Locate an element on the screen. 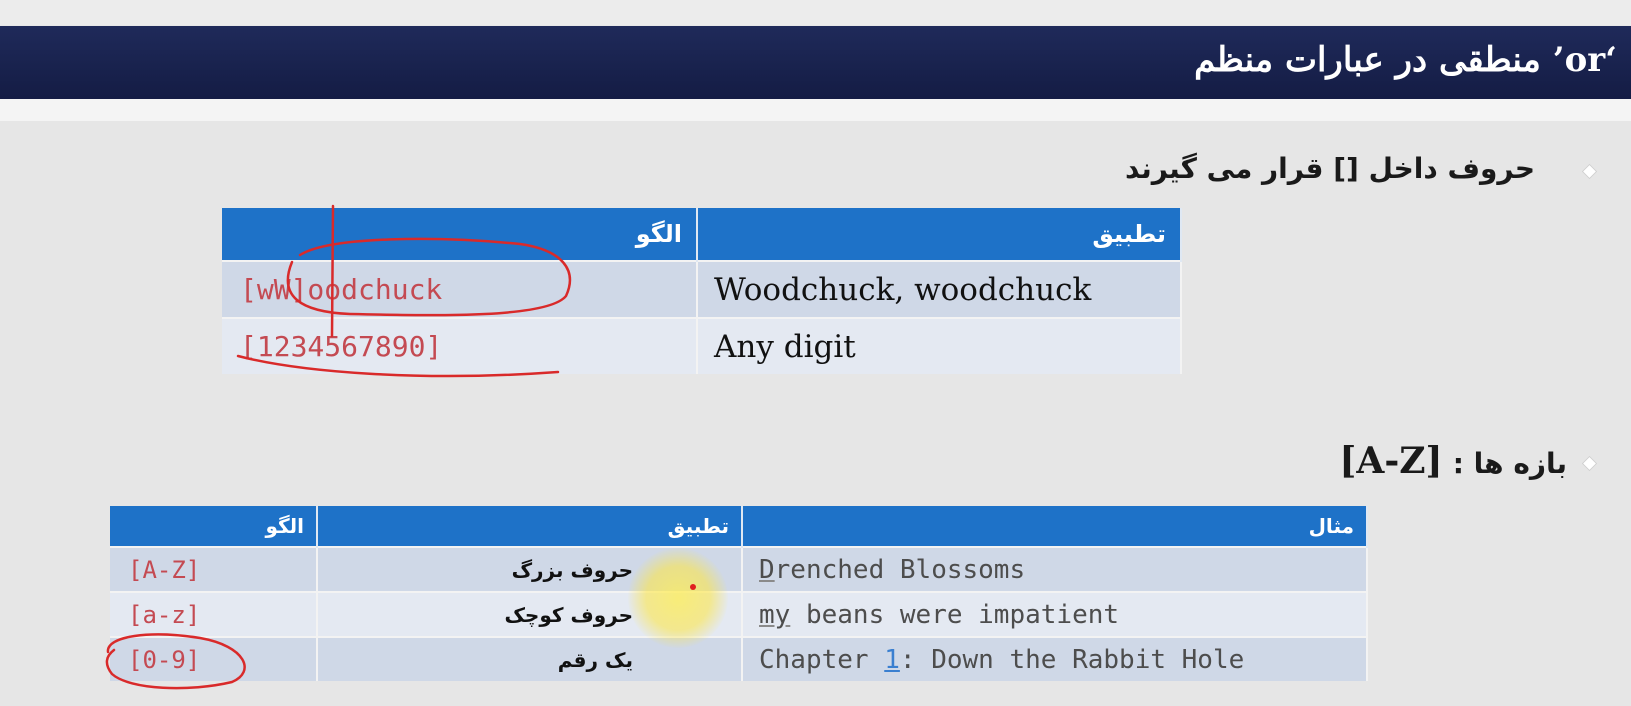 Image resolution: width=1631 pixels, height=706 pixels. cursor-pointer-icon is located at coordinates (693, 587).